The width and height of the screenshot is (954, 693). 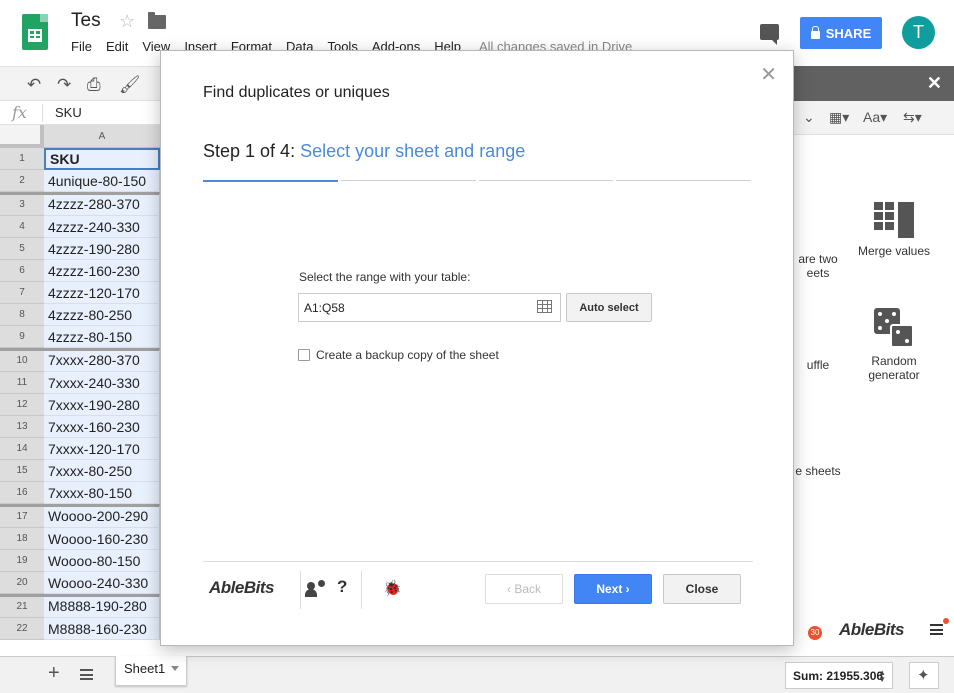 What do you see at coordinates (841, 33) in the screenshot?
I see `share-button: SHARE` at bounding box center [841, 33].